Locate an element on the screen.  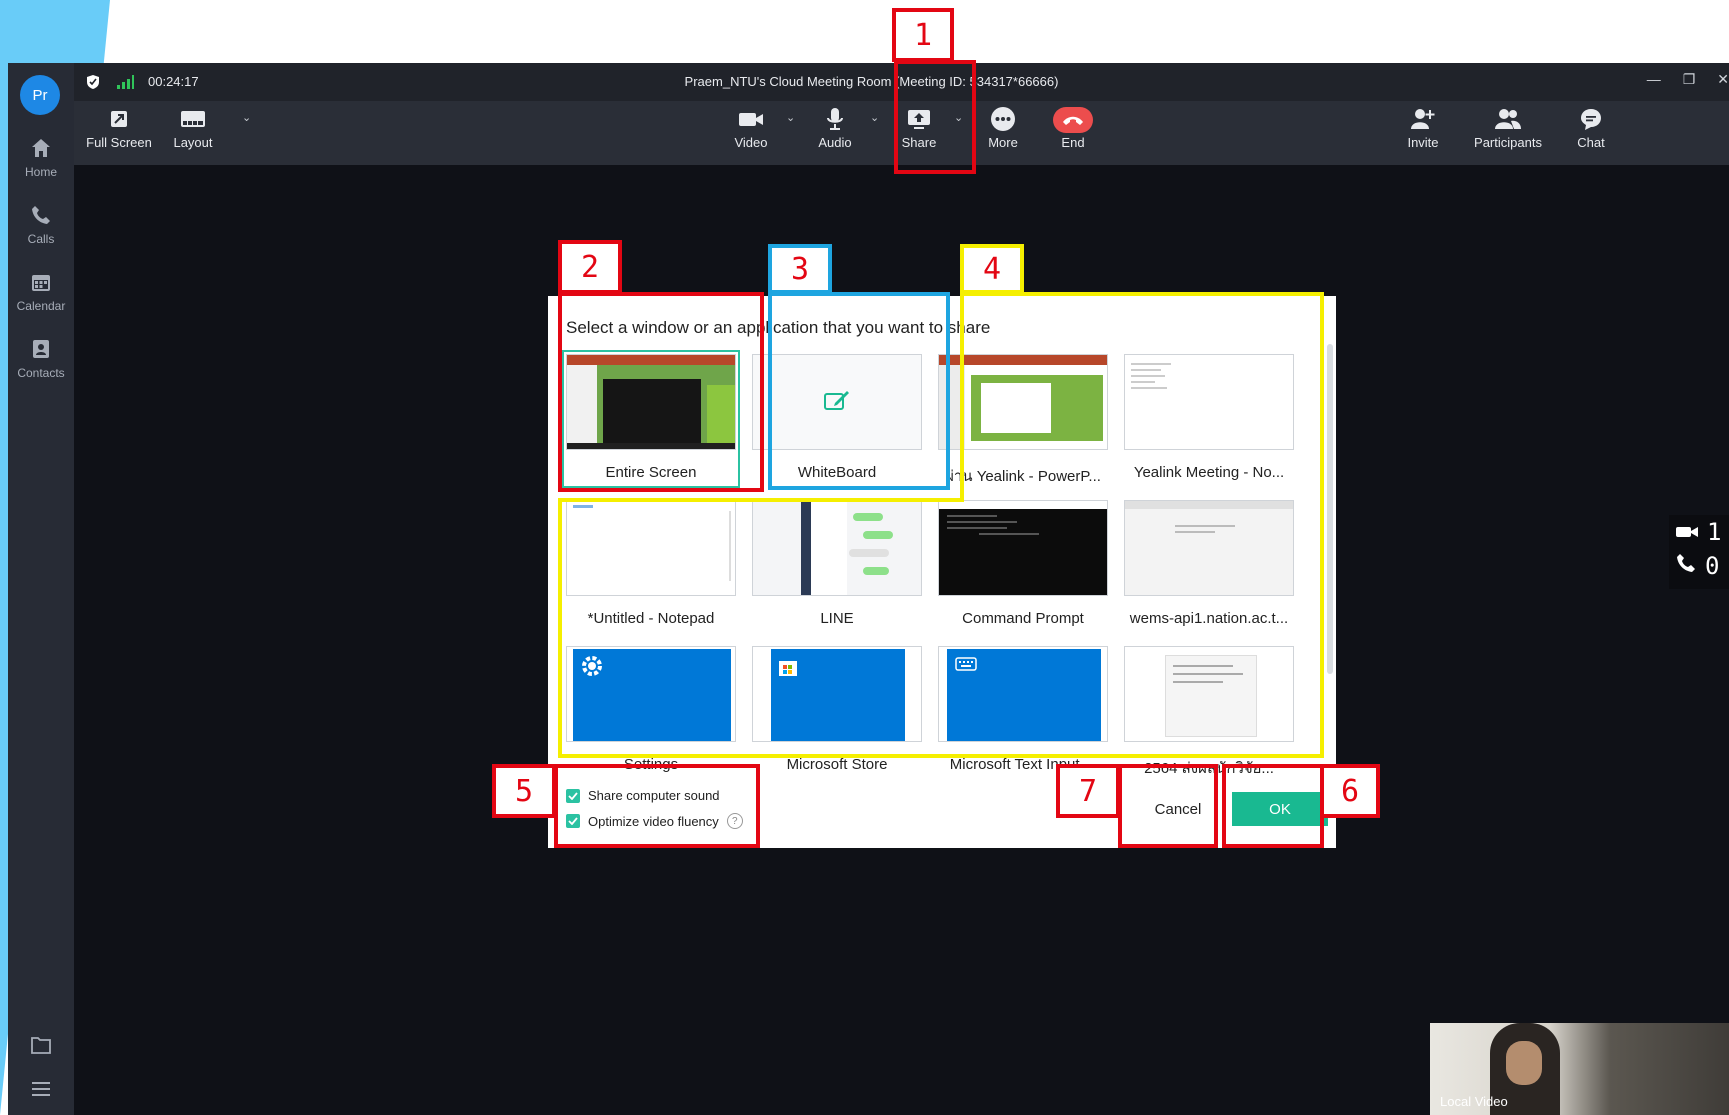
annotation-number-5: 5 is located at coordinates (524, 791).